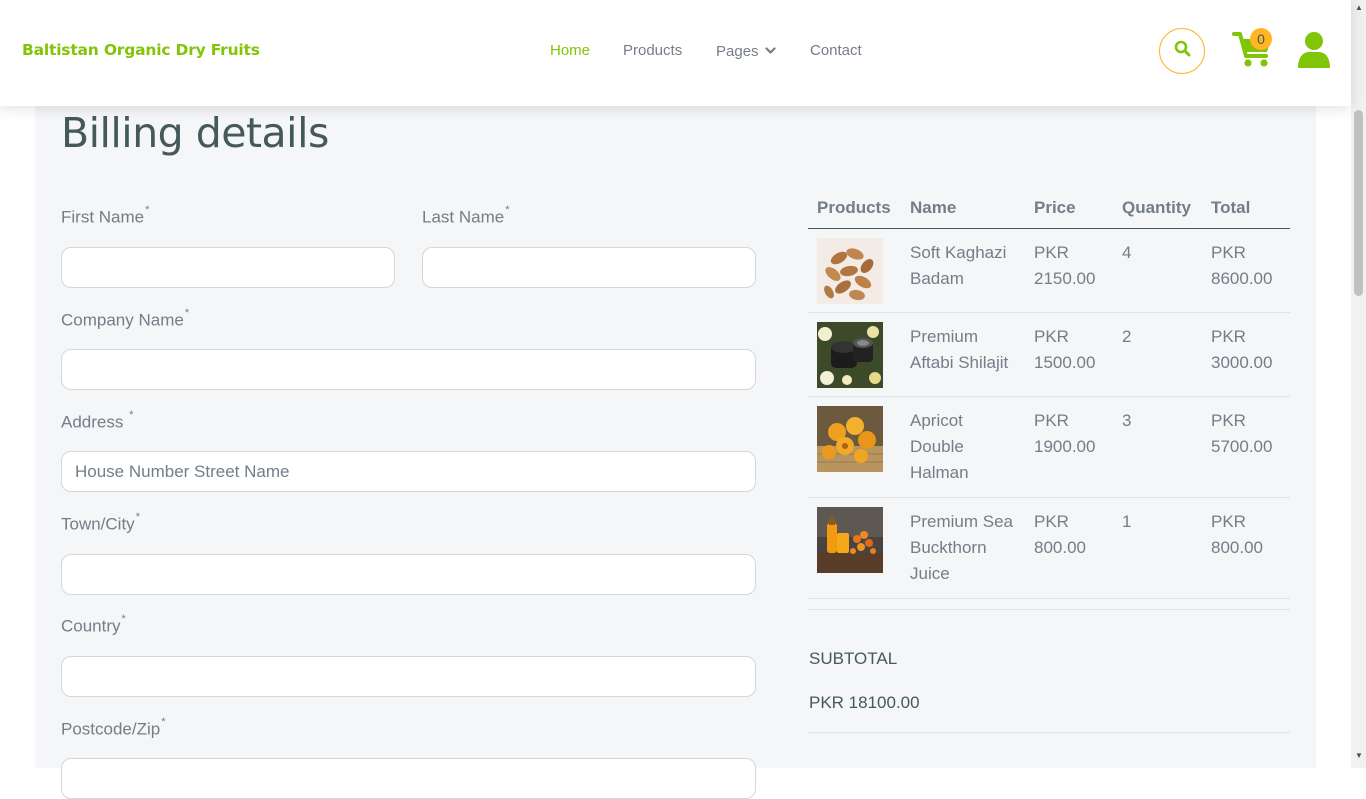 Image resolution: width=1366 pixels, height=799 pixels. What do you see at coordinates (963, 548) in the screenshot?
I see `product-name: Premium Sea Buckthorn Juice` at bounding box center [963, 548].